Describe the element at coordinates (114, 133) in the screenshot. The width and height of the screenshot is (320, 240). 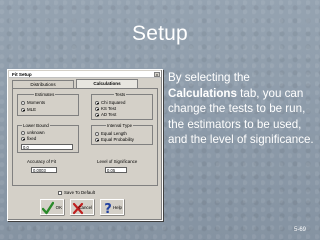
I see `option-label: Equal Length` at that location.